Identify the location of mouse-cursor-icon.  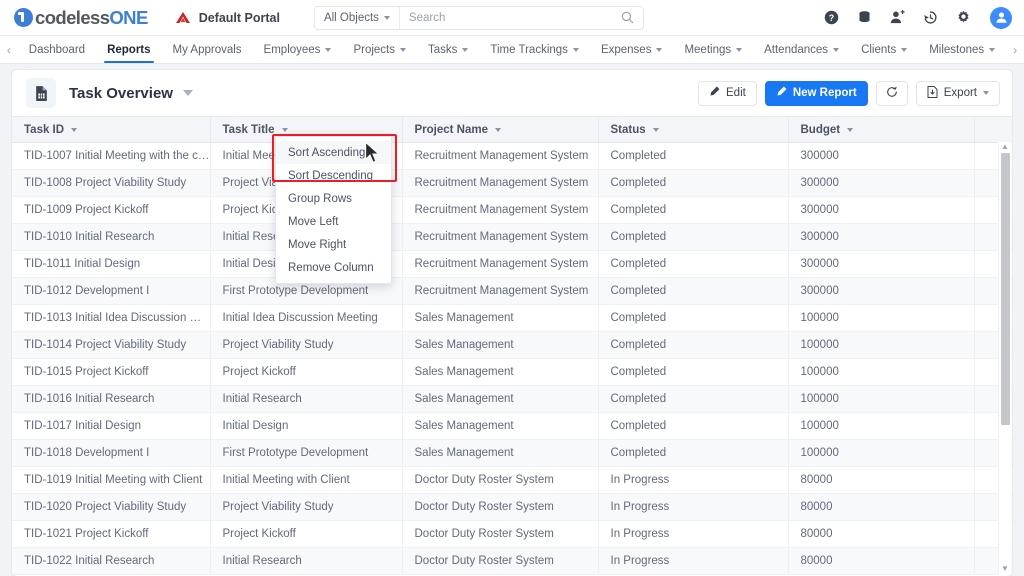
(372, 155).